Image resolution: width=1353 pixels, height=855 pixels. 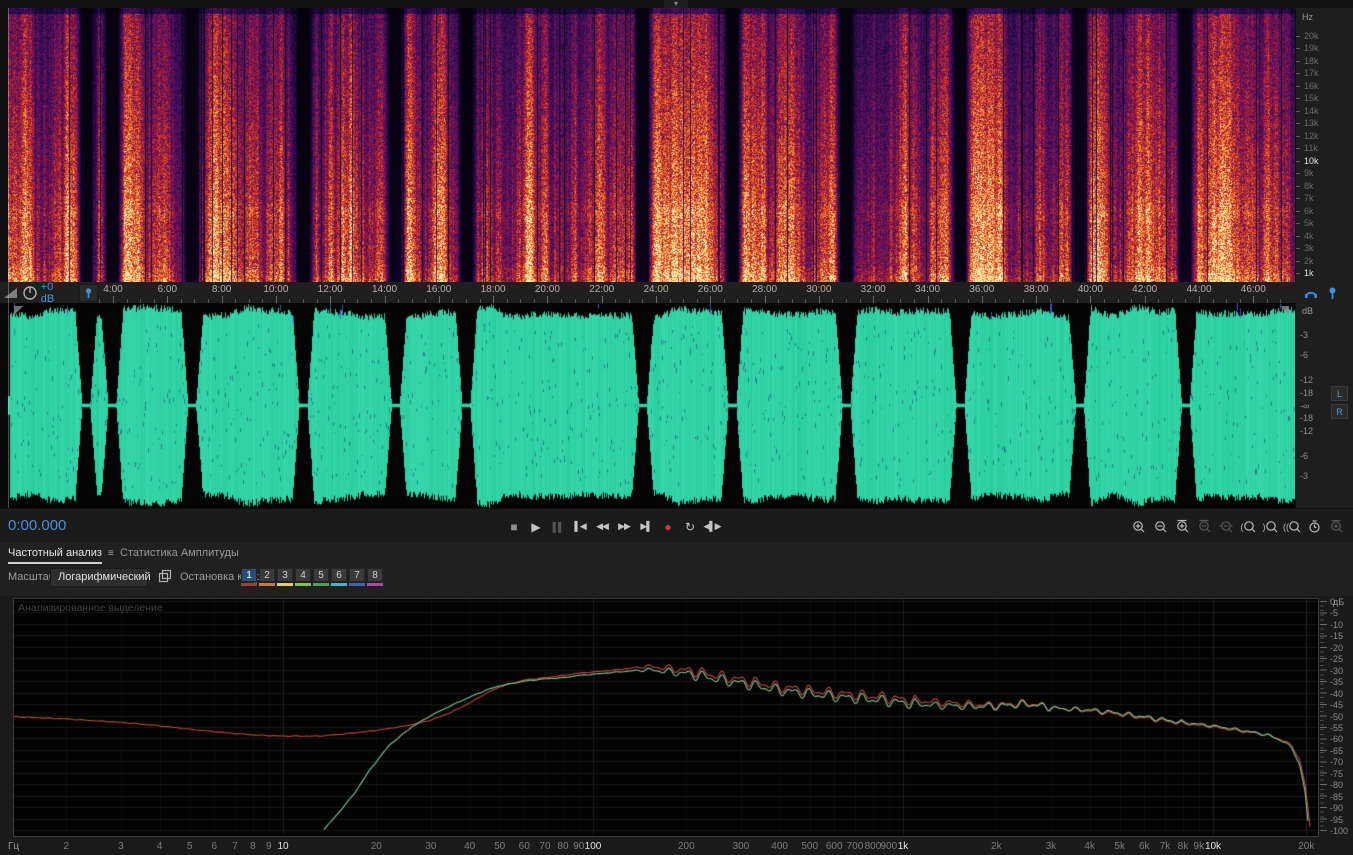 I want to click on ruler-time-label: 36:00, so click(x=982, y=289).